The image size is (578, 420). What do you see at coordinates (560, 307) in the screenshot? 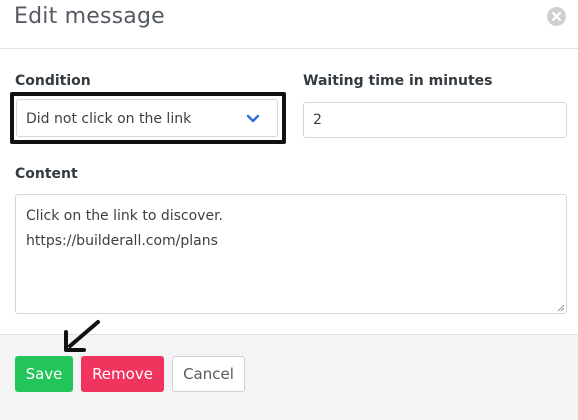
I see `resize-grip-icon` at bounding box center [560, 307].